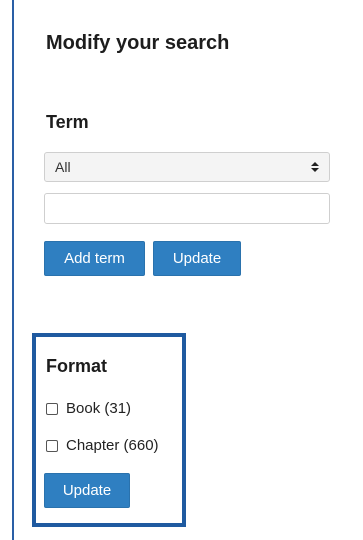 The height and width of the screenshot is (540, 363). What do you see at coordinates (52, 445) in the screenshot?
I see `chapter-checkbox` at bounding box center [52, 445].